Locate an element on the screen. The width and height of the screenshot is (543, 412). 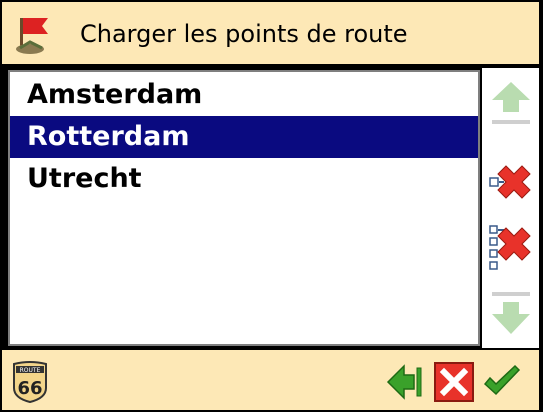
cancel-icon is located at coordinates (454, 382).